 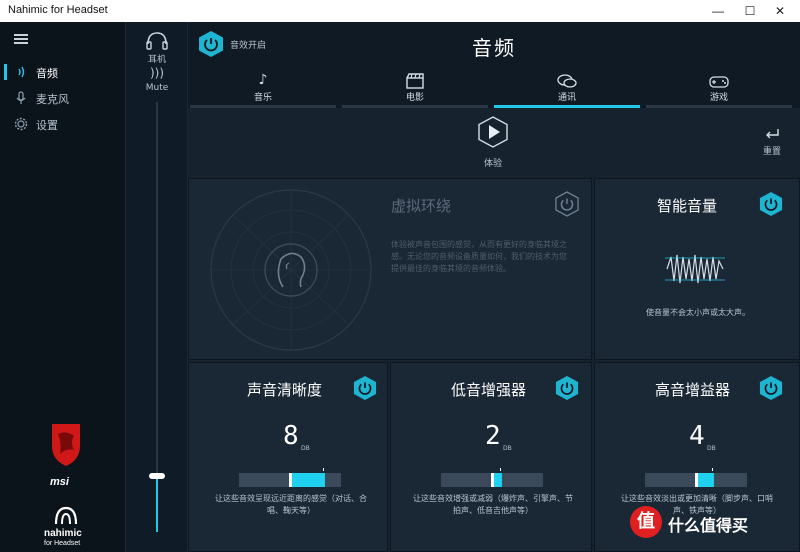 What do you see at coordinates (646, 522) in the screenshot?
I see `watermark-logo-icon: 值` at bounding box center [646, 522].